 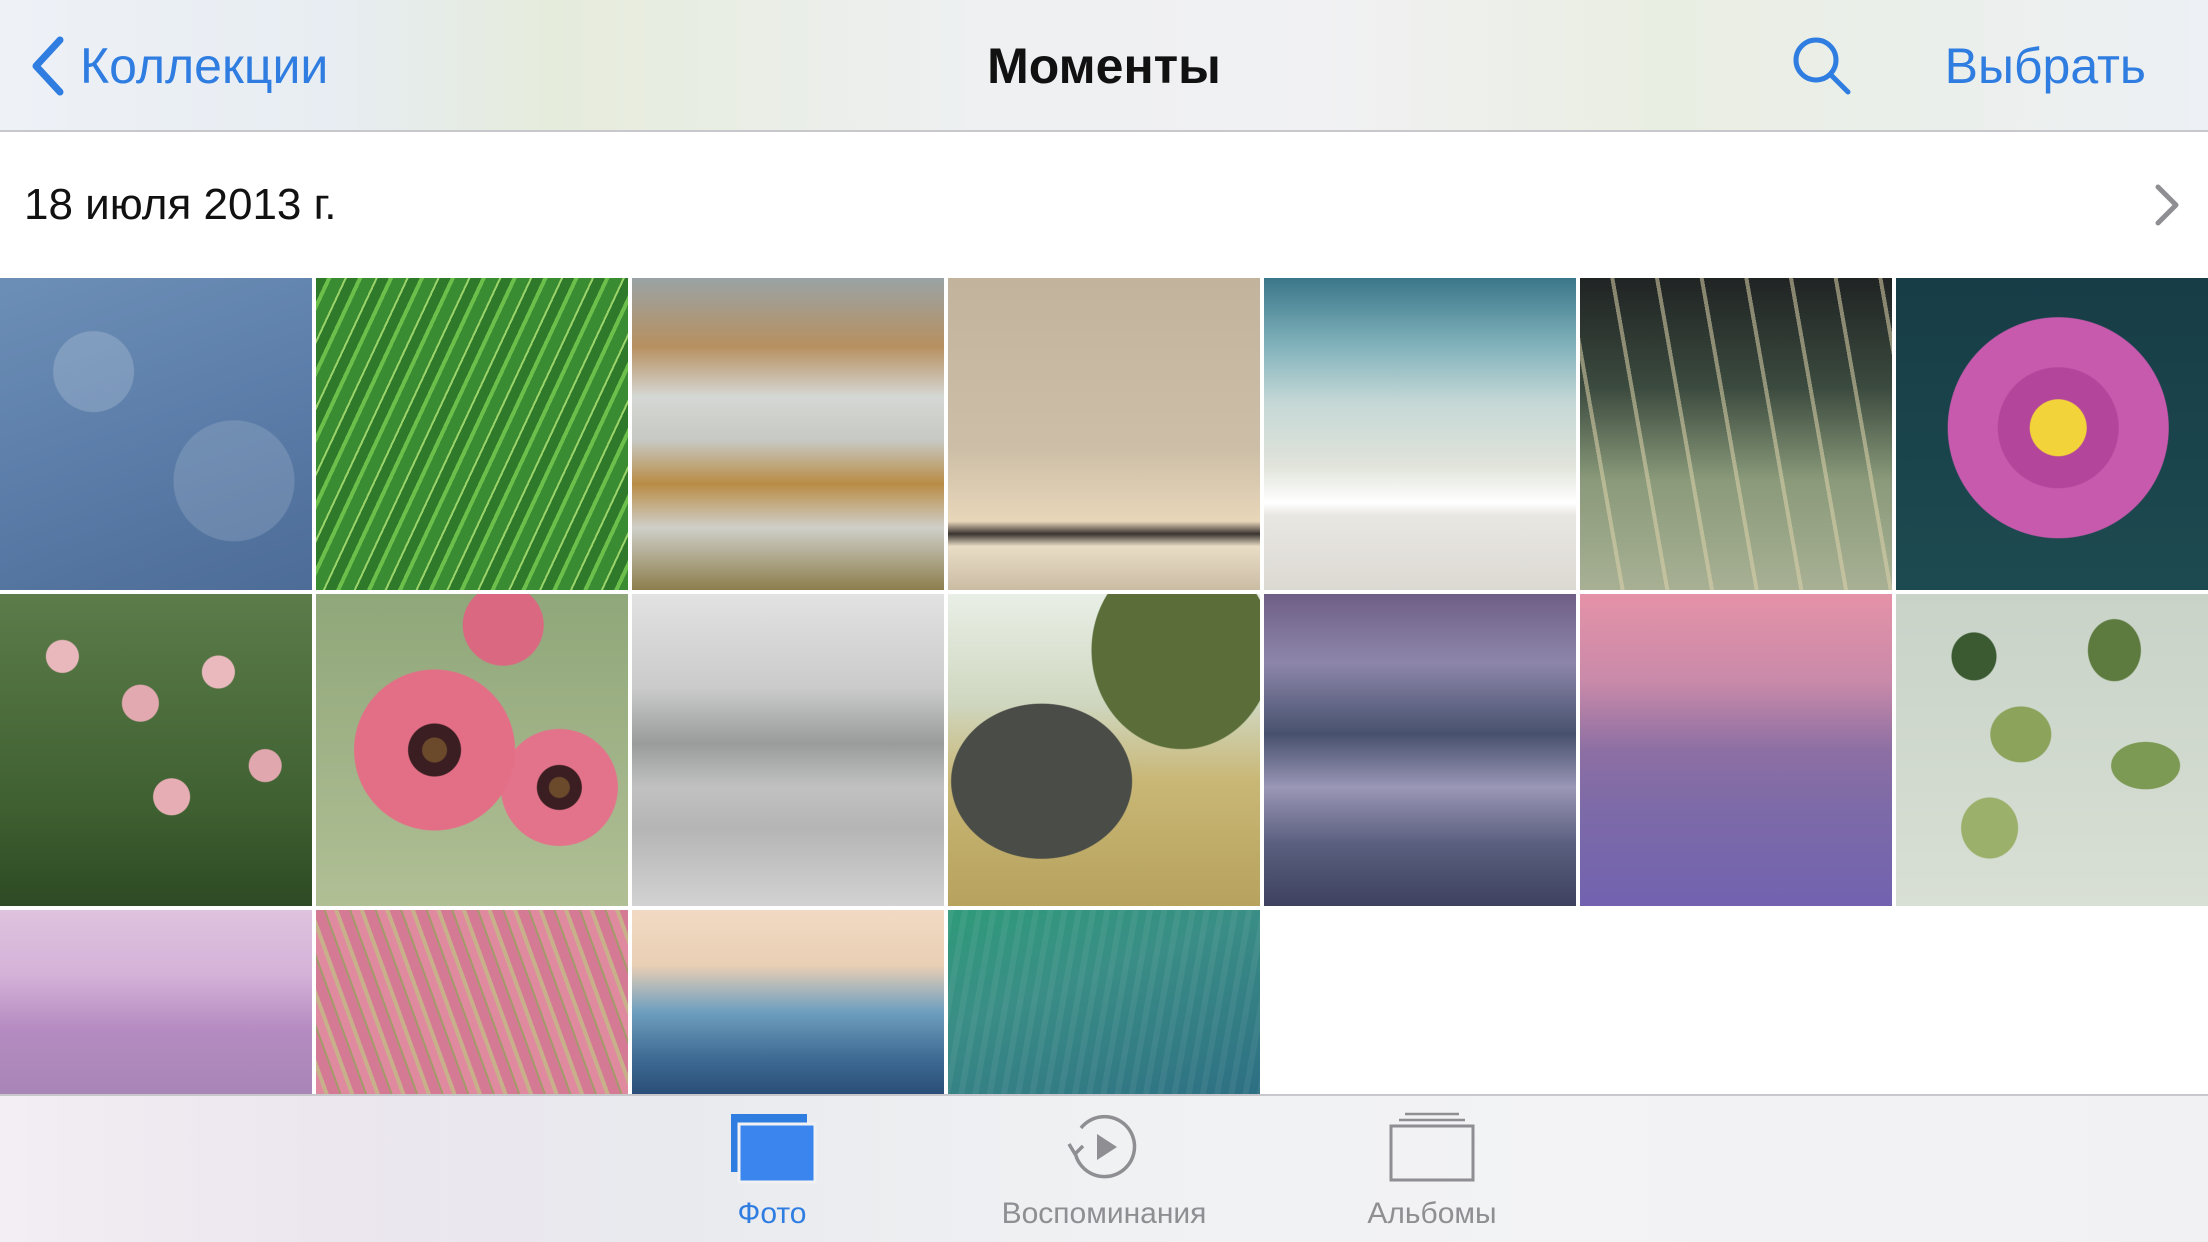 What do you see at coordinates (1432, 1213) in the screenshot?
I see `tab-albums-label: Альбомы` at bounding box center [1432, 1213].